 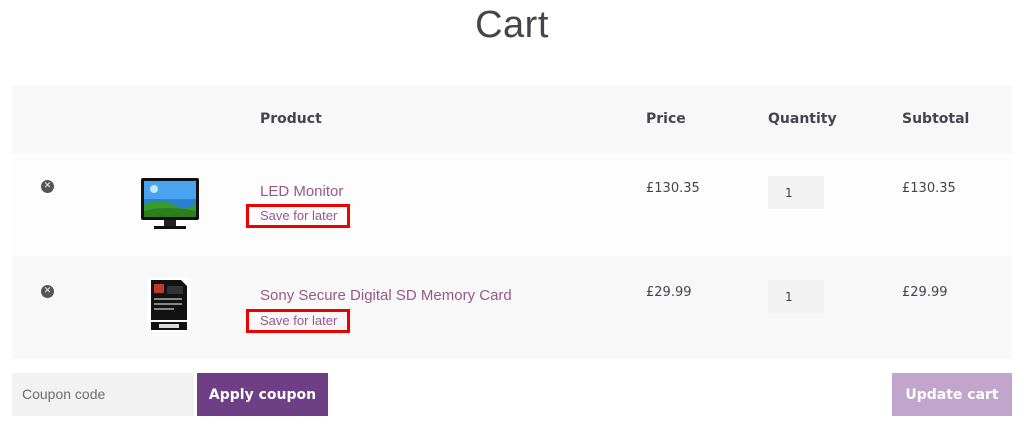 I want to click on cart-actions: Apply coupon Update cart, so click(x=512, y=394).